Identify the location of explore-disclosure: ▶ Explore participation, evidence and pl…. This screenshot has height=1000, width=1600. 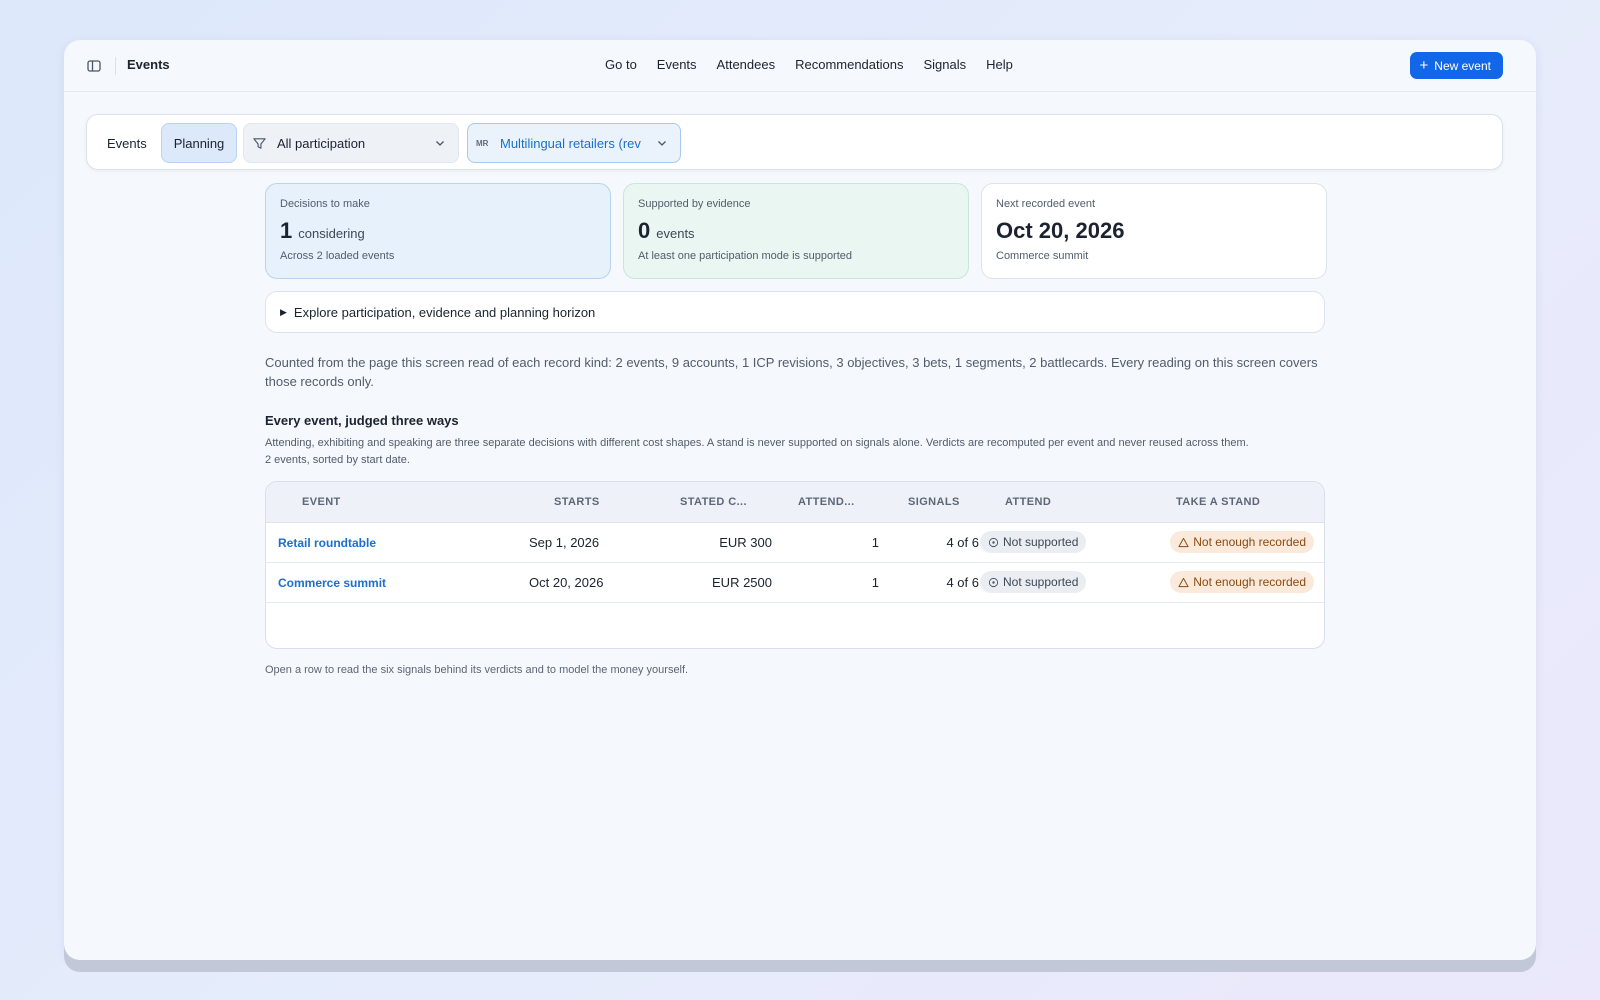
(795, 312).